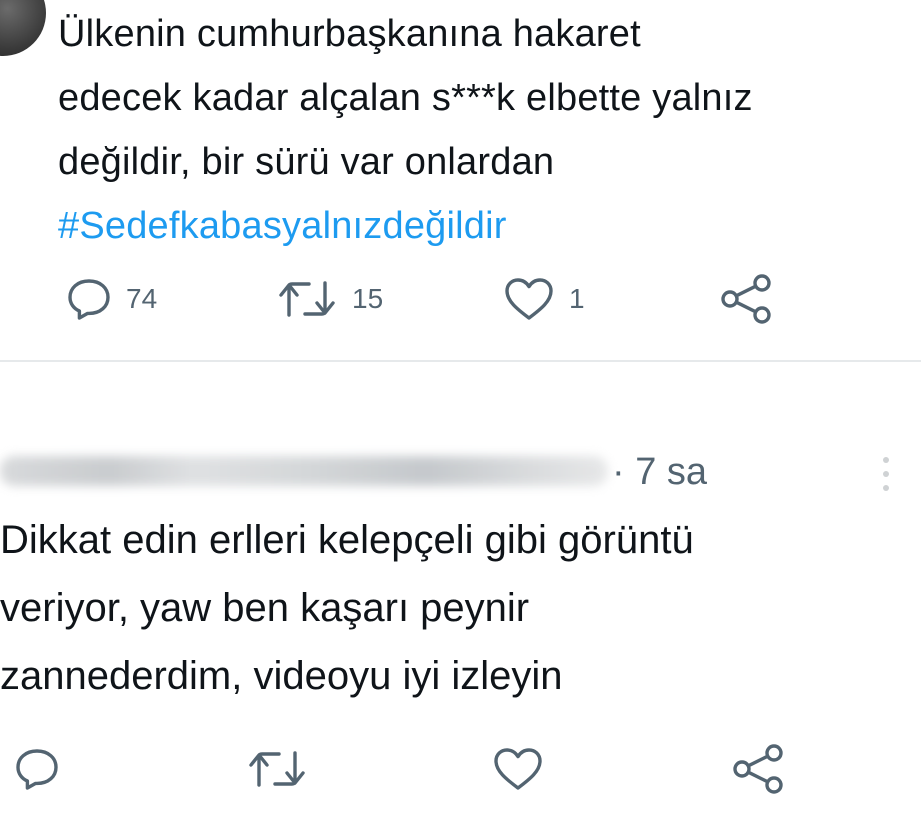 The image size is (921, 816). What do you see at coordinates (142, 298) in the screenshot?
I see `reply-count: 74` at bounding box center [142, 298].